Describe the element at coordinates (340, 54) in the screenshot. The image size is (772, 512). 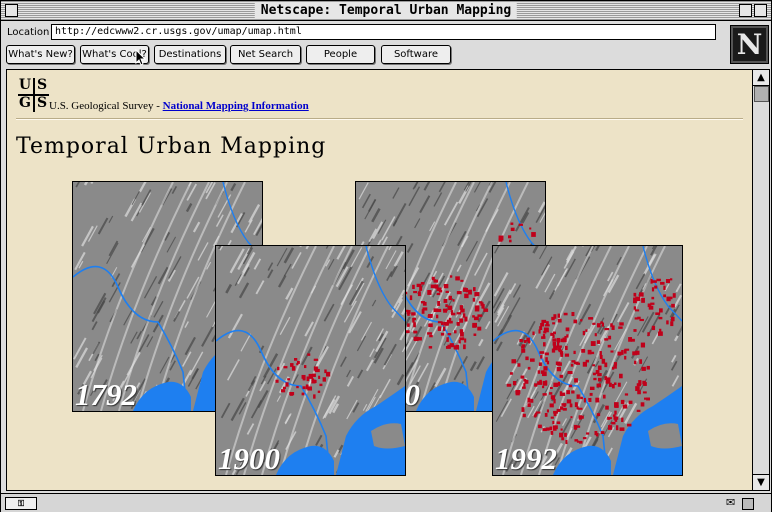
I see `people-button: People` at that location.